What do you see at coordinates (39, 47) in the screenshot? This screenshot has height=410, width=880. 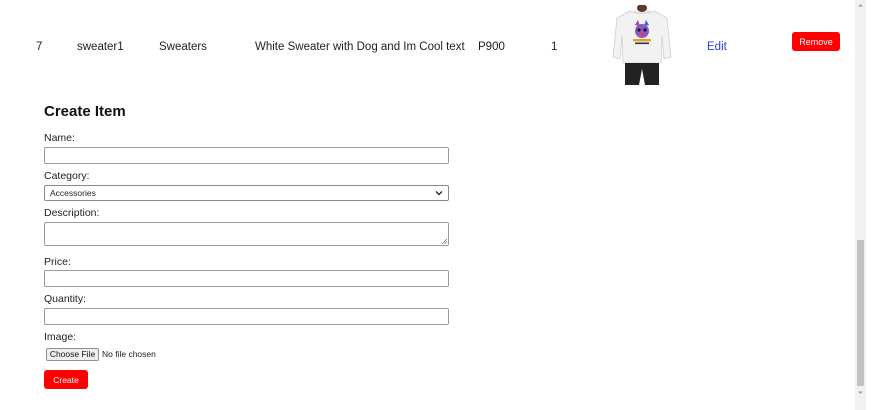 I see `item-id: 7` at bounding box center [39, 47].